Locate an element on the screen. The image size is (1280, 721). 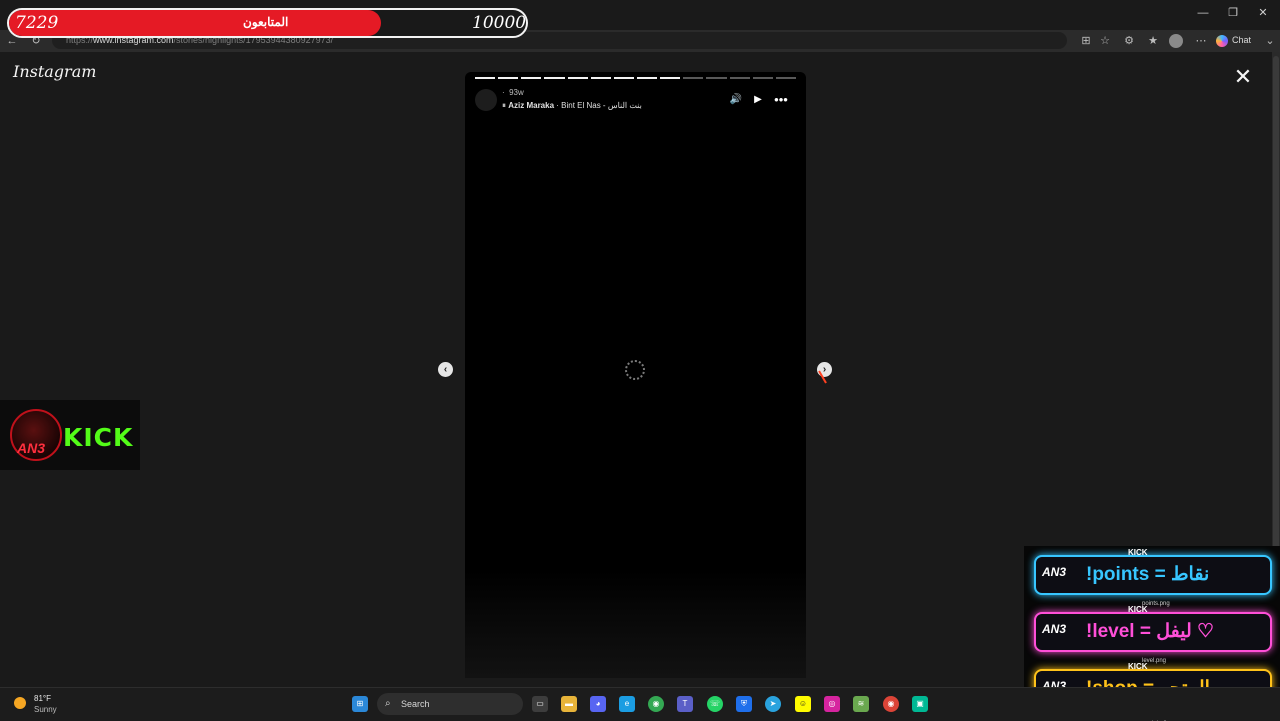
copilot-icon is located at coordinates (1222, 40).